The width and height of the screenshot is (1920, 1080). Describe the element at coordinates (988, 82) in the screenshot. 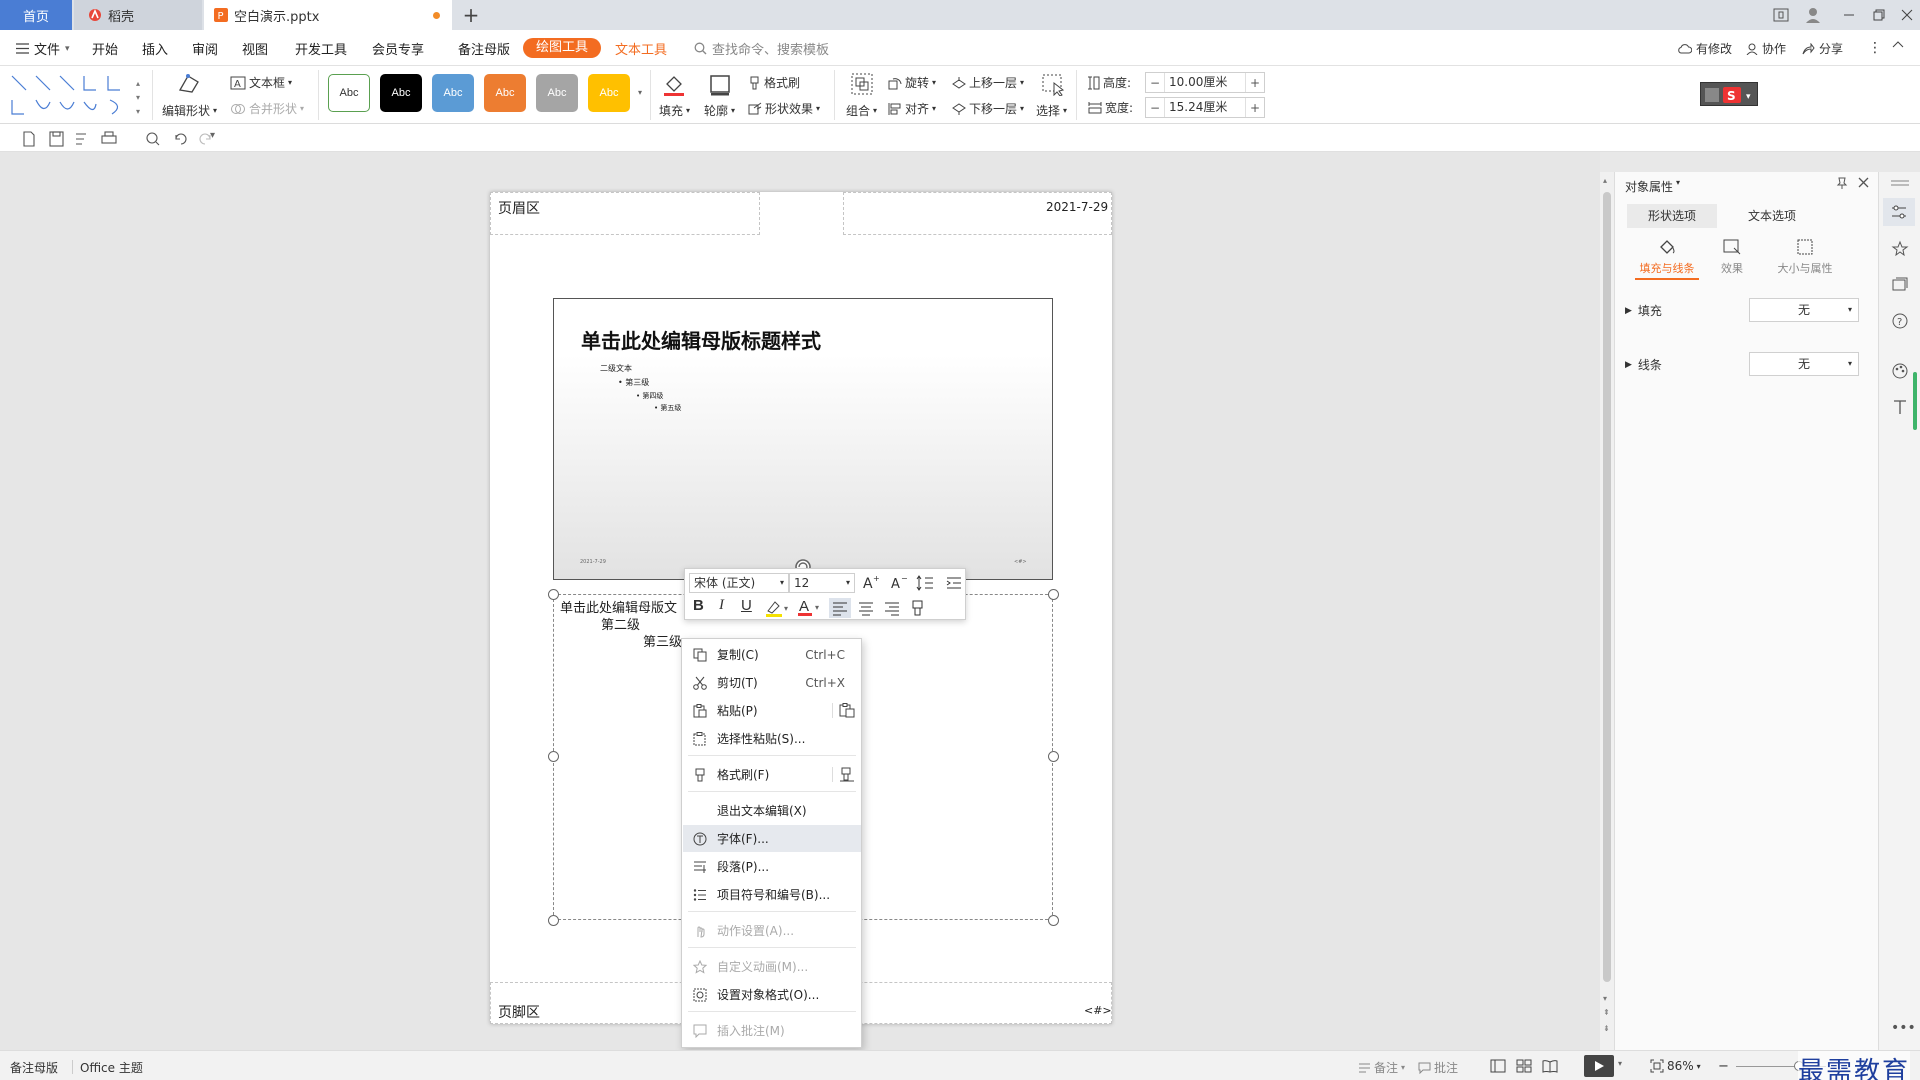

I see `bring-forward-button: 上移一层 ▾` at that location.